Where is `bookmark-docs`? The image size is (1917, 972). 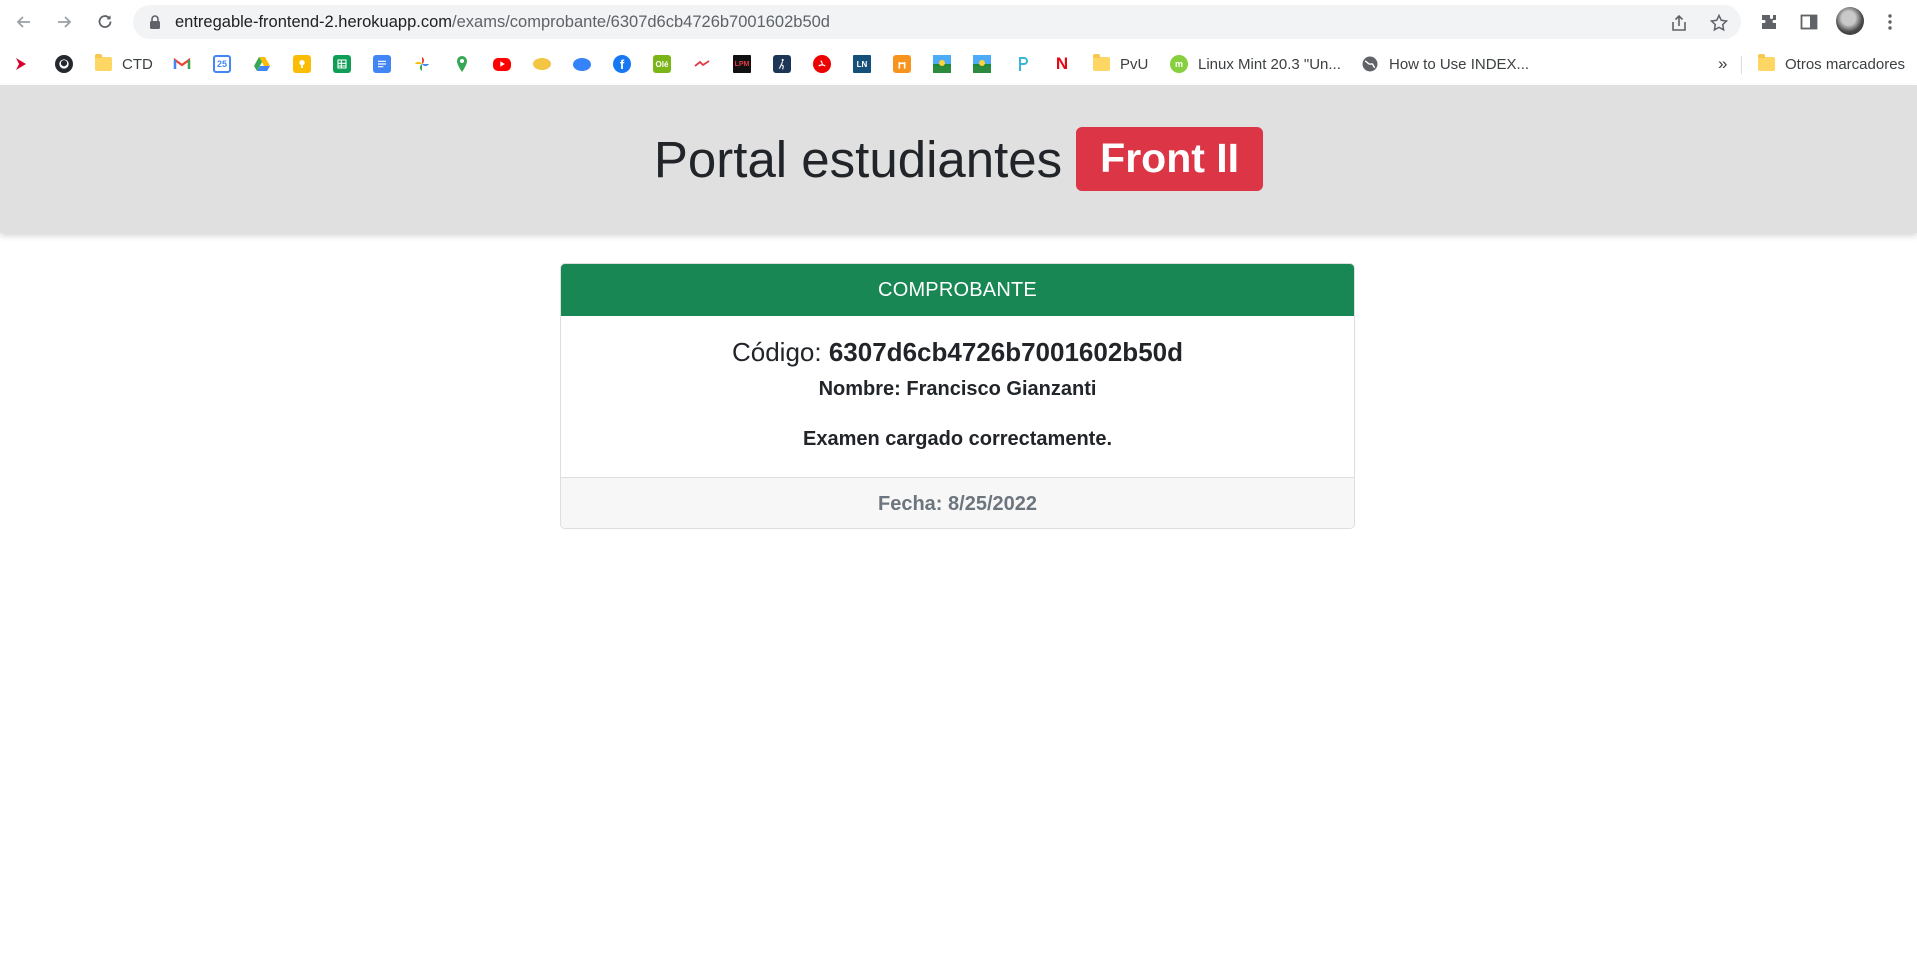
bookmark-docs is located at coordinates (382, 64).